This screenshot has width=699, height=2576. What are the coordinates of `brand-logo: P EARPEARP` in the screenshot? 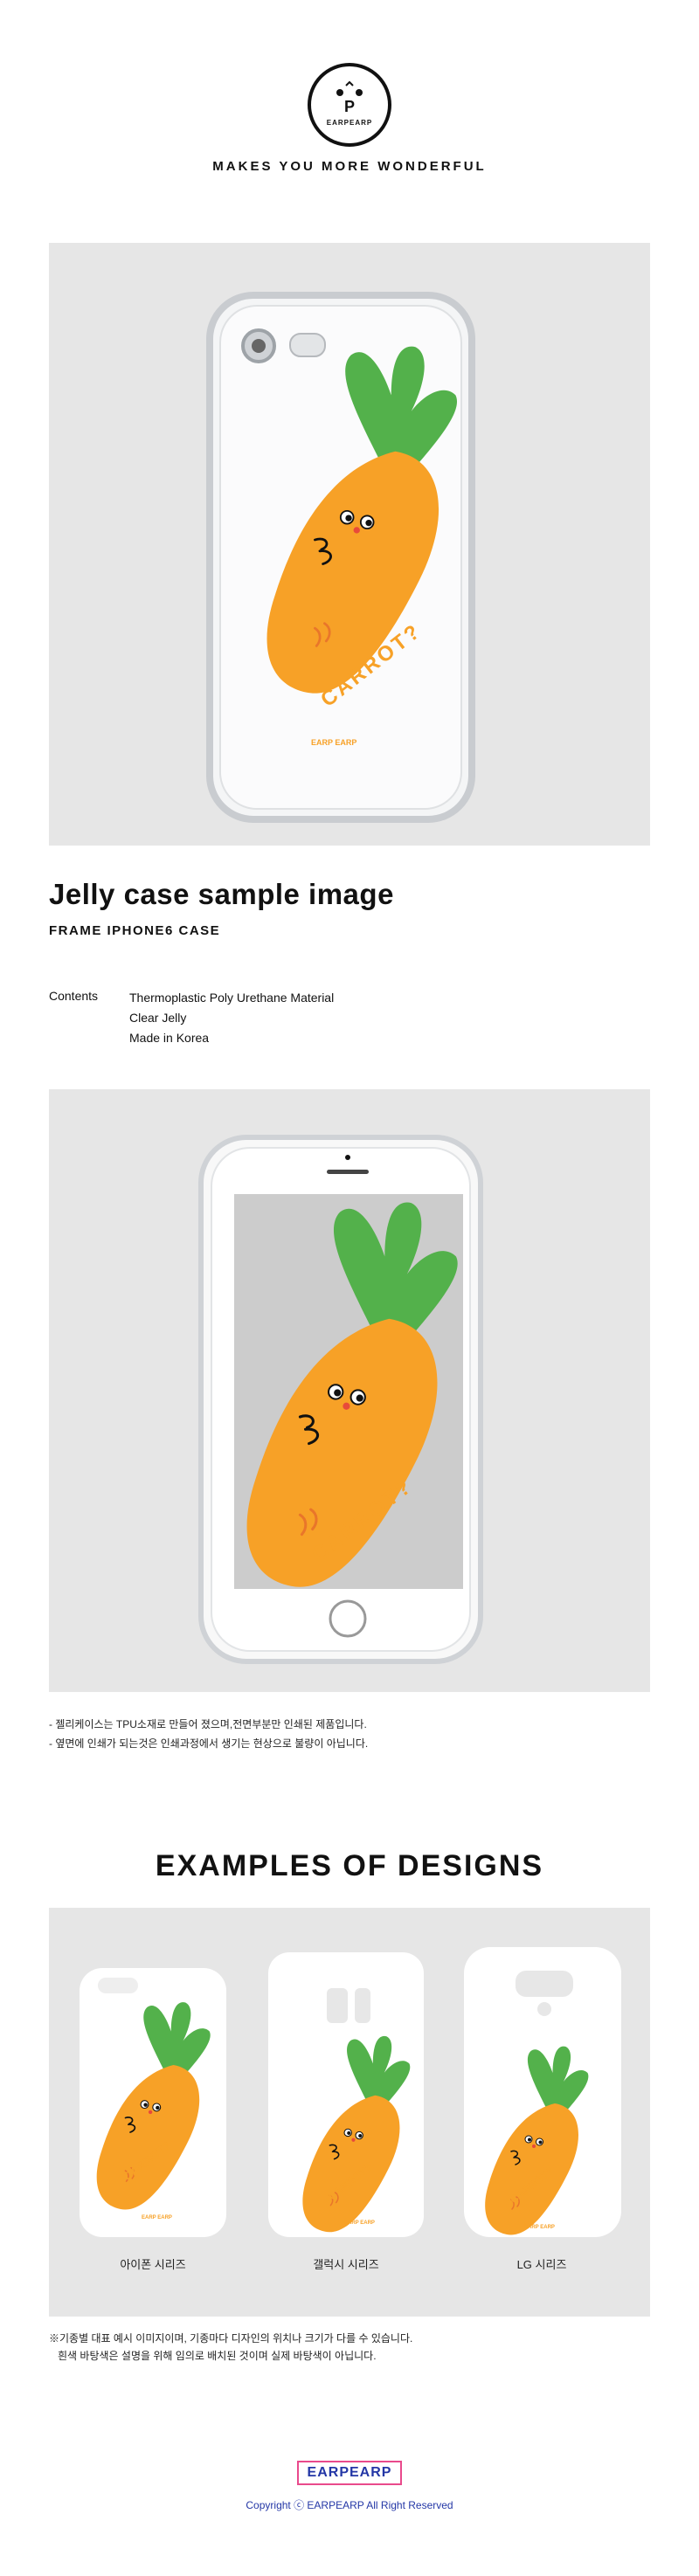 It's located at (350, 105).